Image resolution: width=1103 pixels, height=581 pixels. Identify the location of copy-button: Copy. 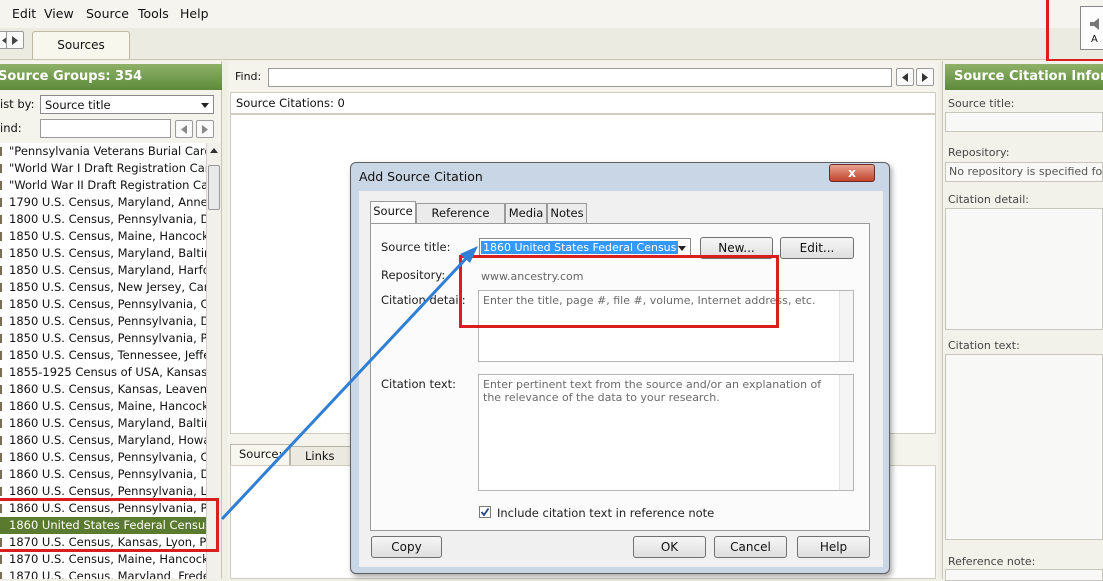
(406, 547).